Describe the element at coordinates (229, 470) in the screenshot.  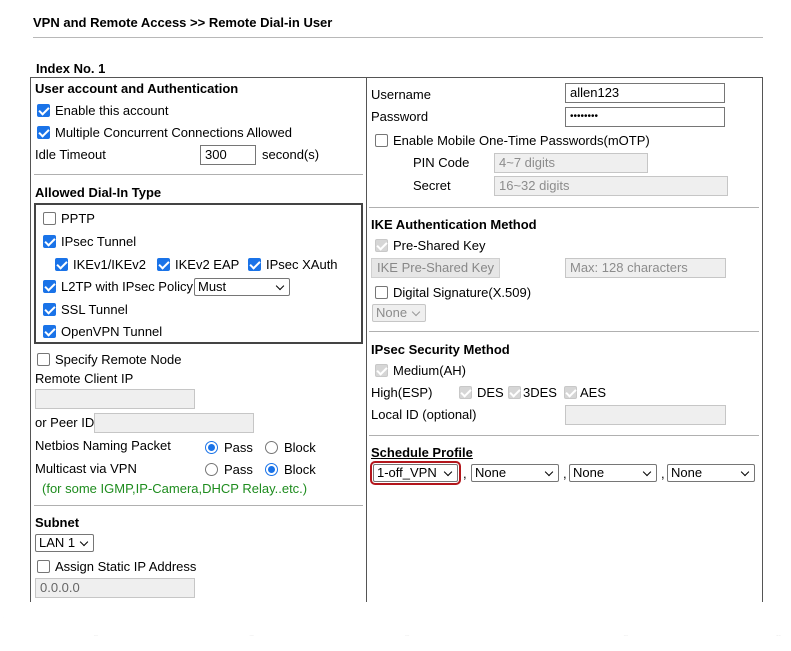
I see `multicast-pass-option: Pass` at that location.